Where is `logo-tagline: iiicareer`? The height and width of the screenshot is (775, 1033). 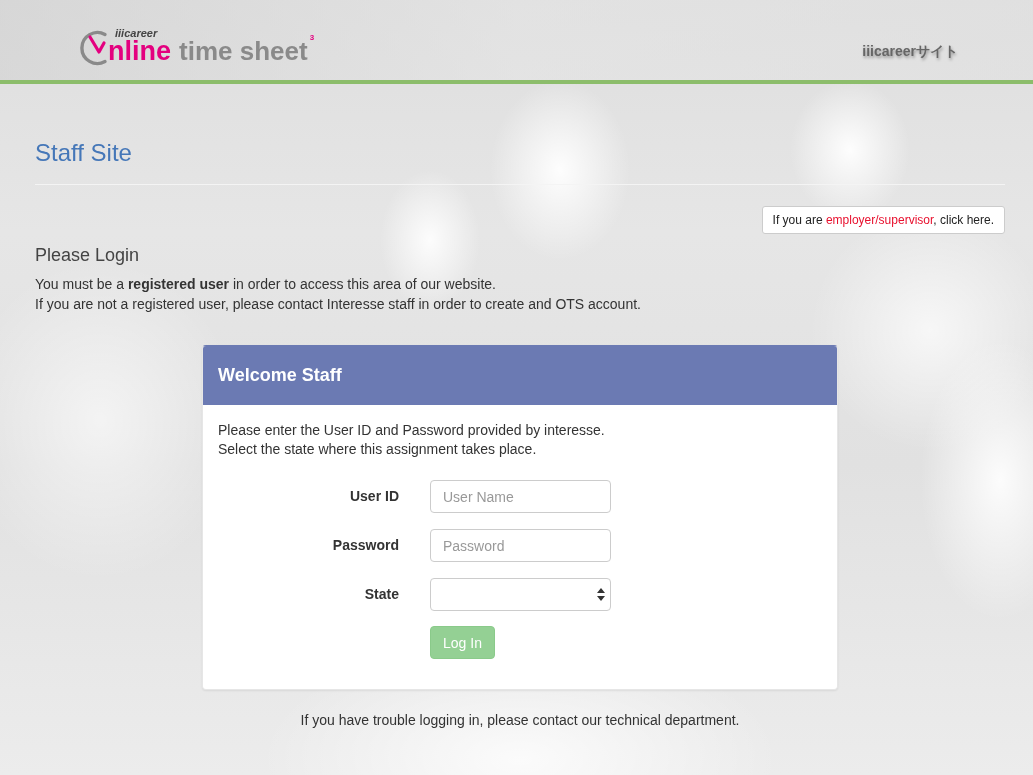 logo-tagline: iiicareer is located at coordinates (137, 33).